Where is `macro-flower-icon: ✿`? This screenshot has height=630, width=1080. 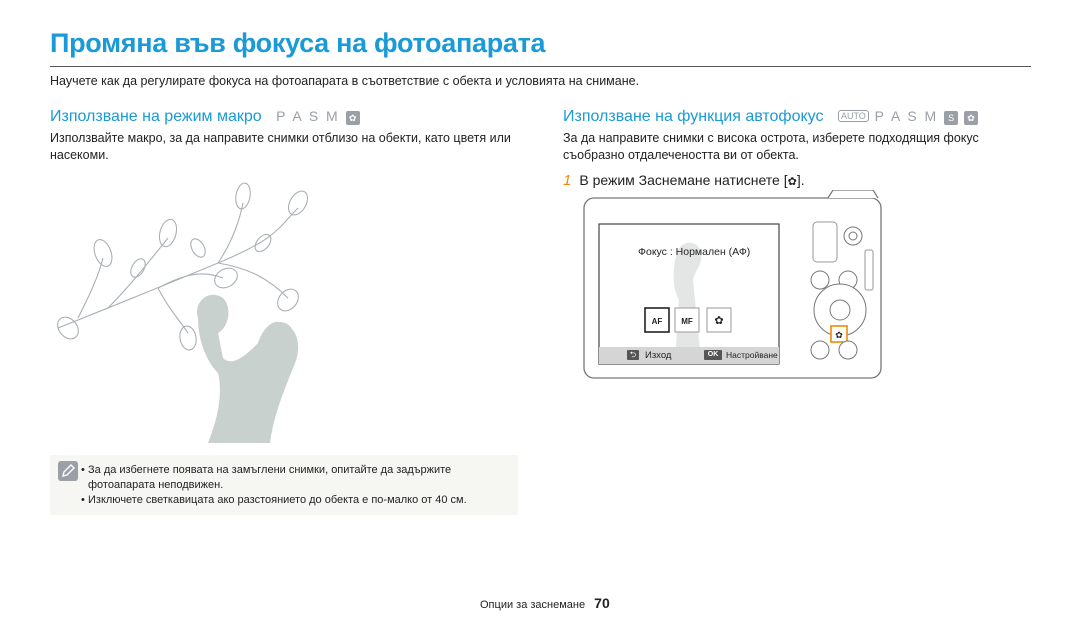 macro-flower-icon: ✿ is located at coordinates (792, 182).